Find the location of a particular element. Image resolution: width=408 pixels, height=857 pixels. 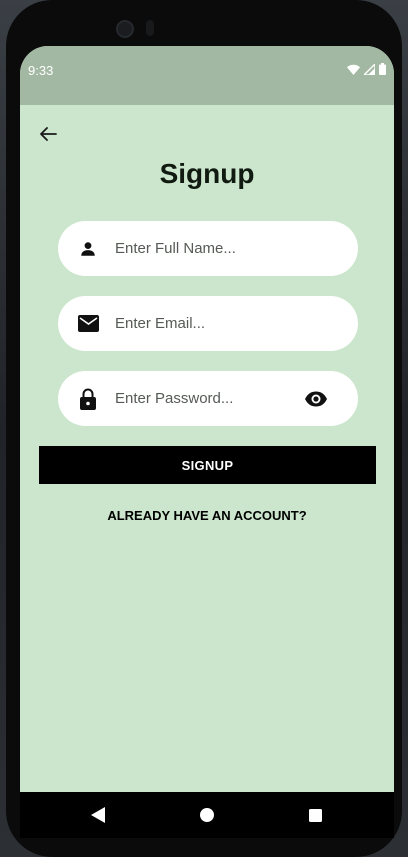

password-field is located at coordinates (208, 398).